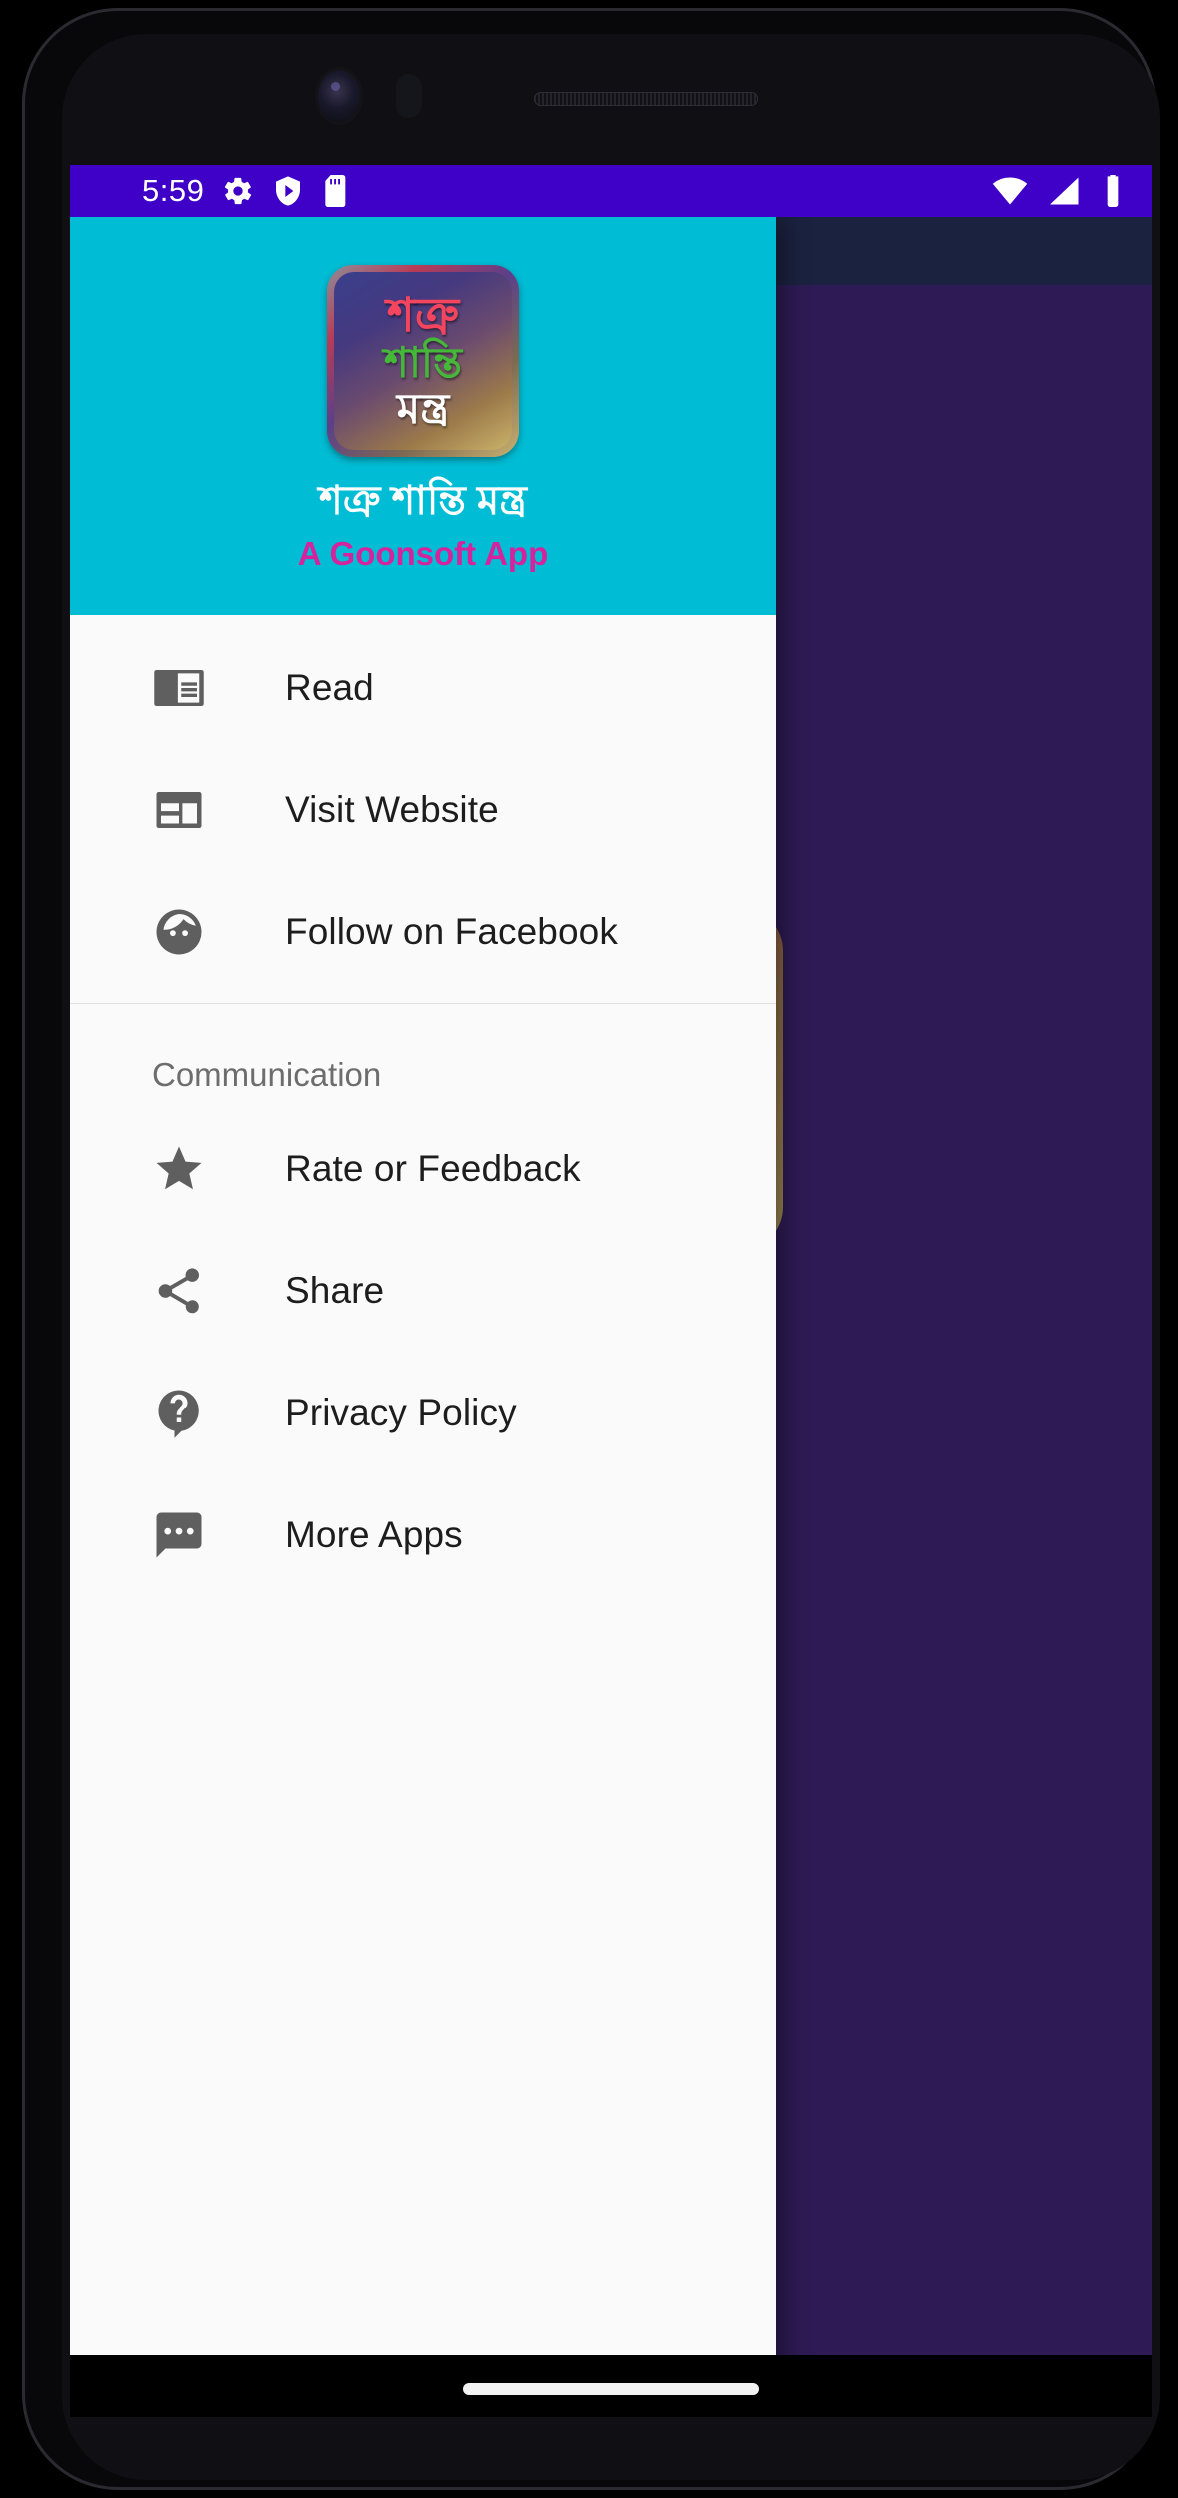  What do you see at coordinates (423, 1291) in the screenshot?
I see `menu-item-share: Share` at bounding box center [423, 1291].